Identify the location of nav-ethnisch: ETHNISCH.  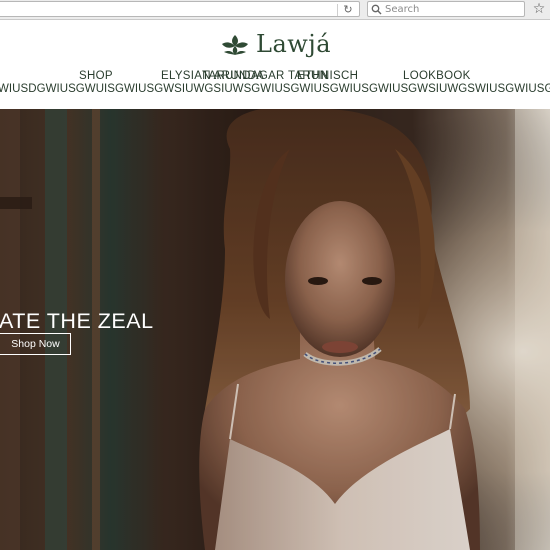
(327, 76).